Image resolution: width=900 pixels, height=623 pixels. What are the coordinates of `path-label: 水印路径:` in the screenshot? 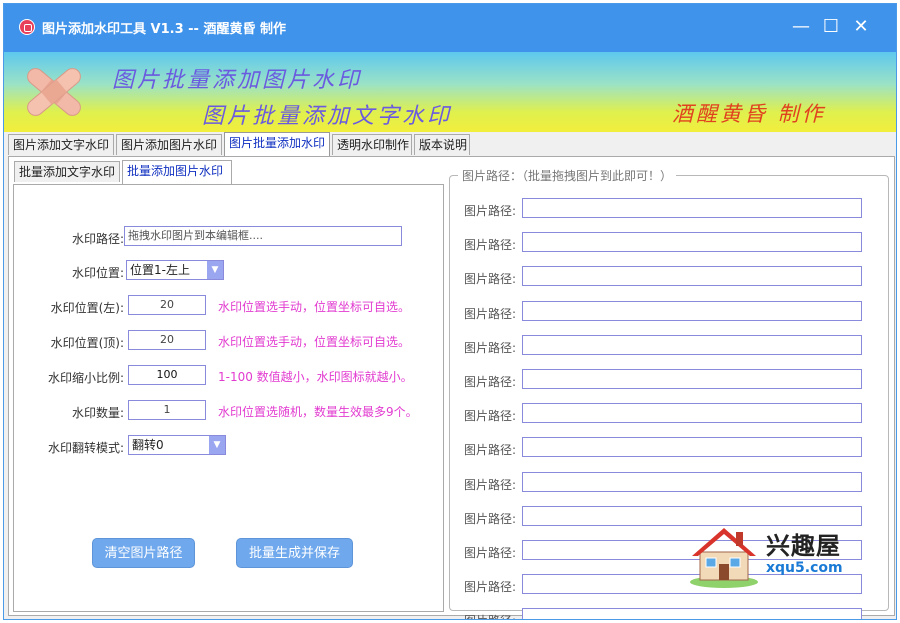 It's located at (97, 239).